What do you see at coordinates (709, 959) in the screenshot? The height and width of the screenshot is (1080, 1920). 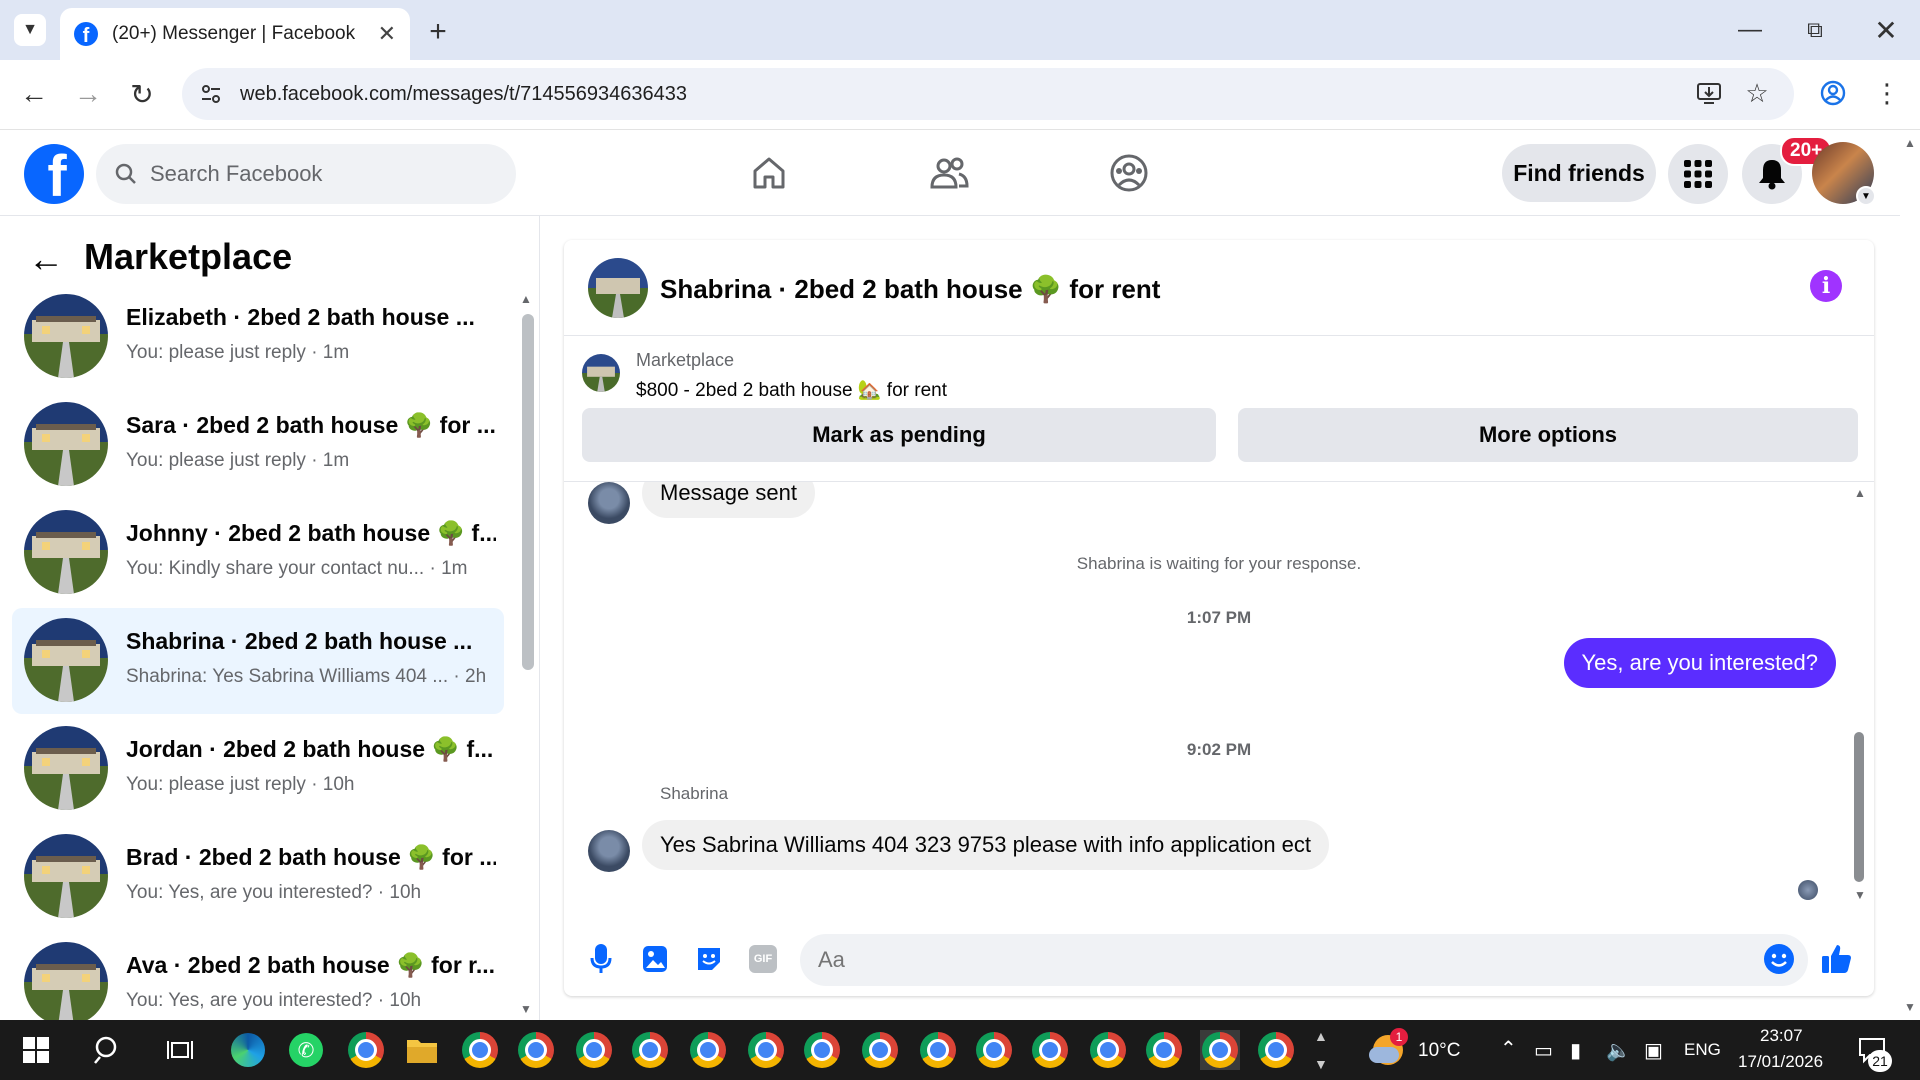 I see `sticker-icon` at bounding box center [709, 959].